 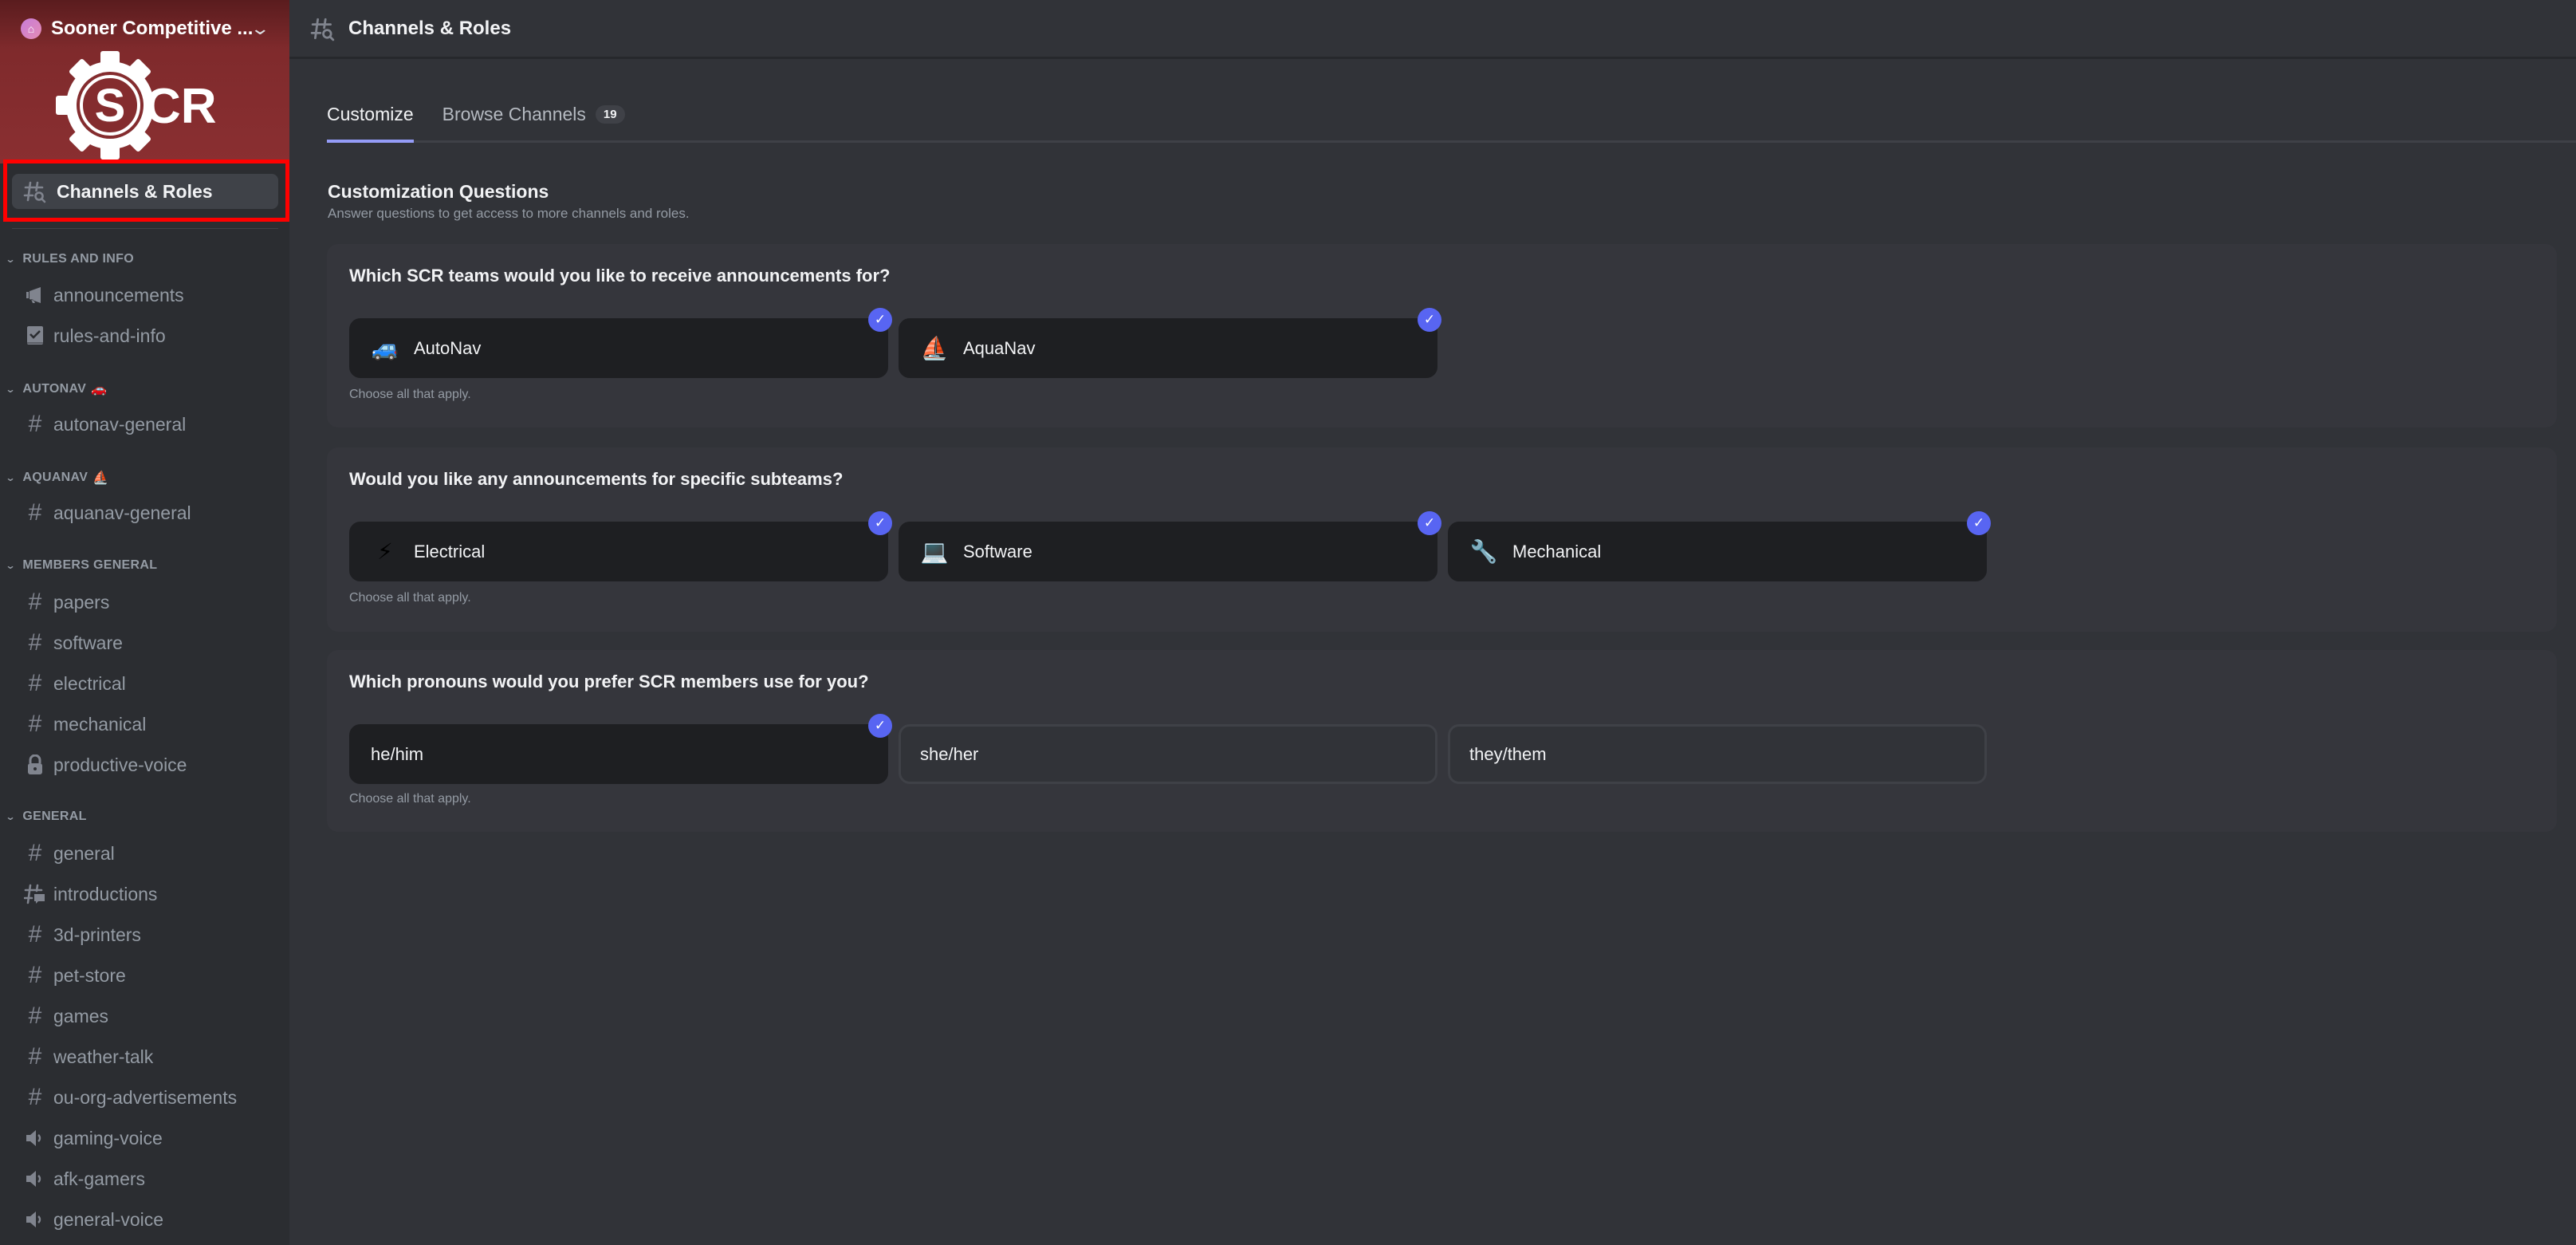 I want to click on category-label: MEMBERS GENERAL, so click(x=90, y=565).